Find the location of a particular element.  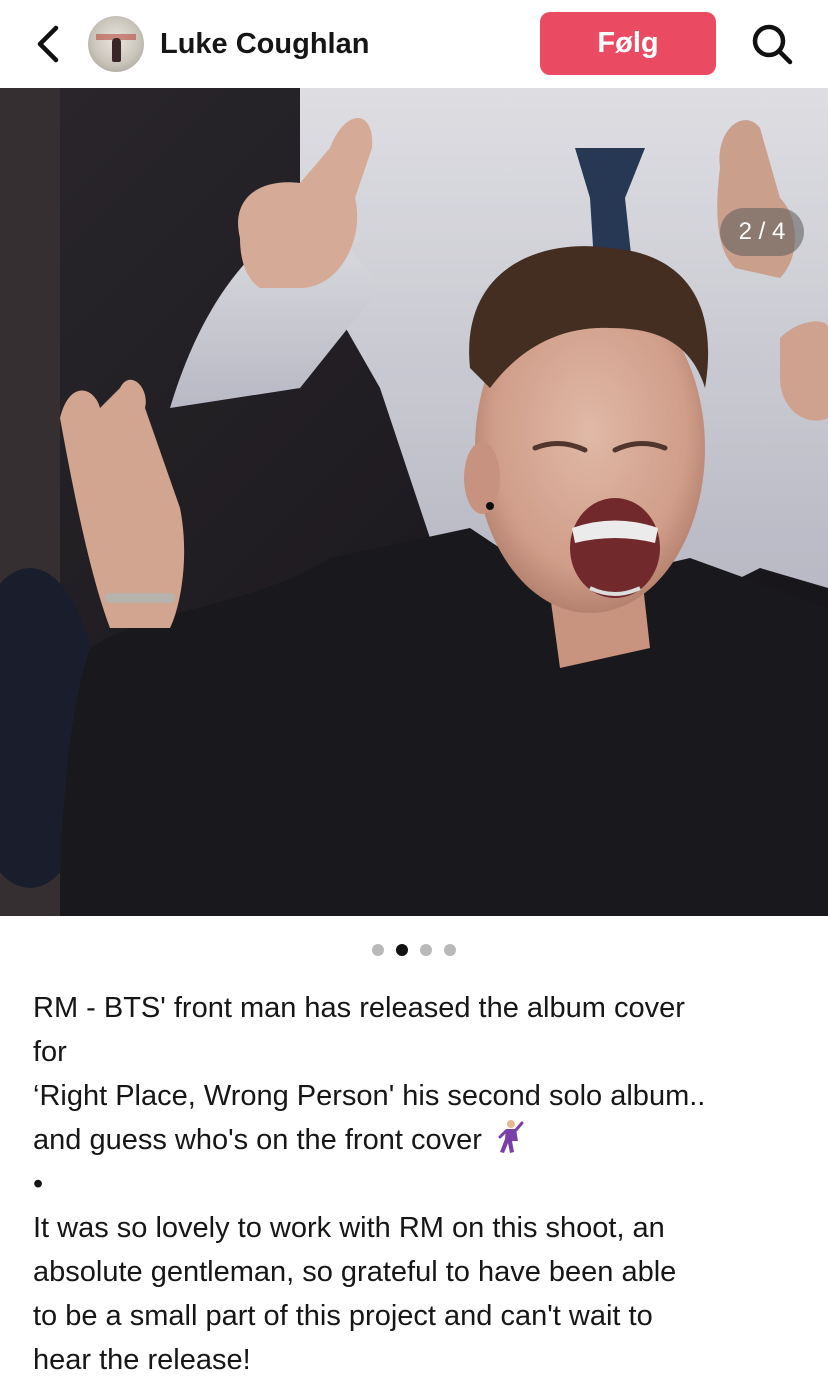

avatar is located at coordinates (116, 44).